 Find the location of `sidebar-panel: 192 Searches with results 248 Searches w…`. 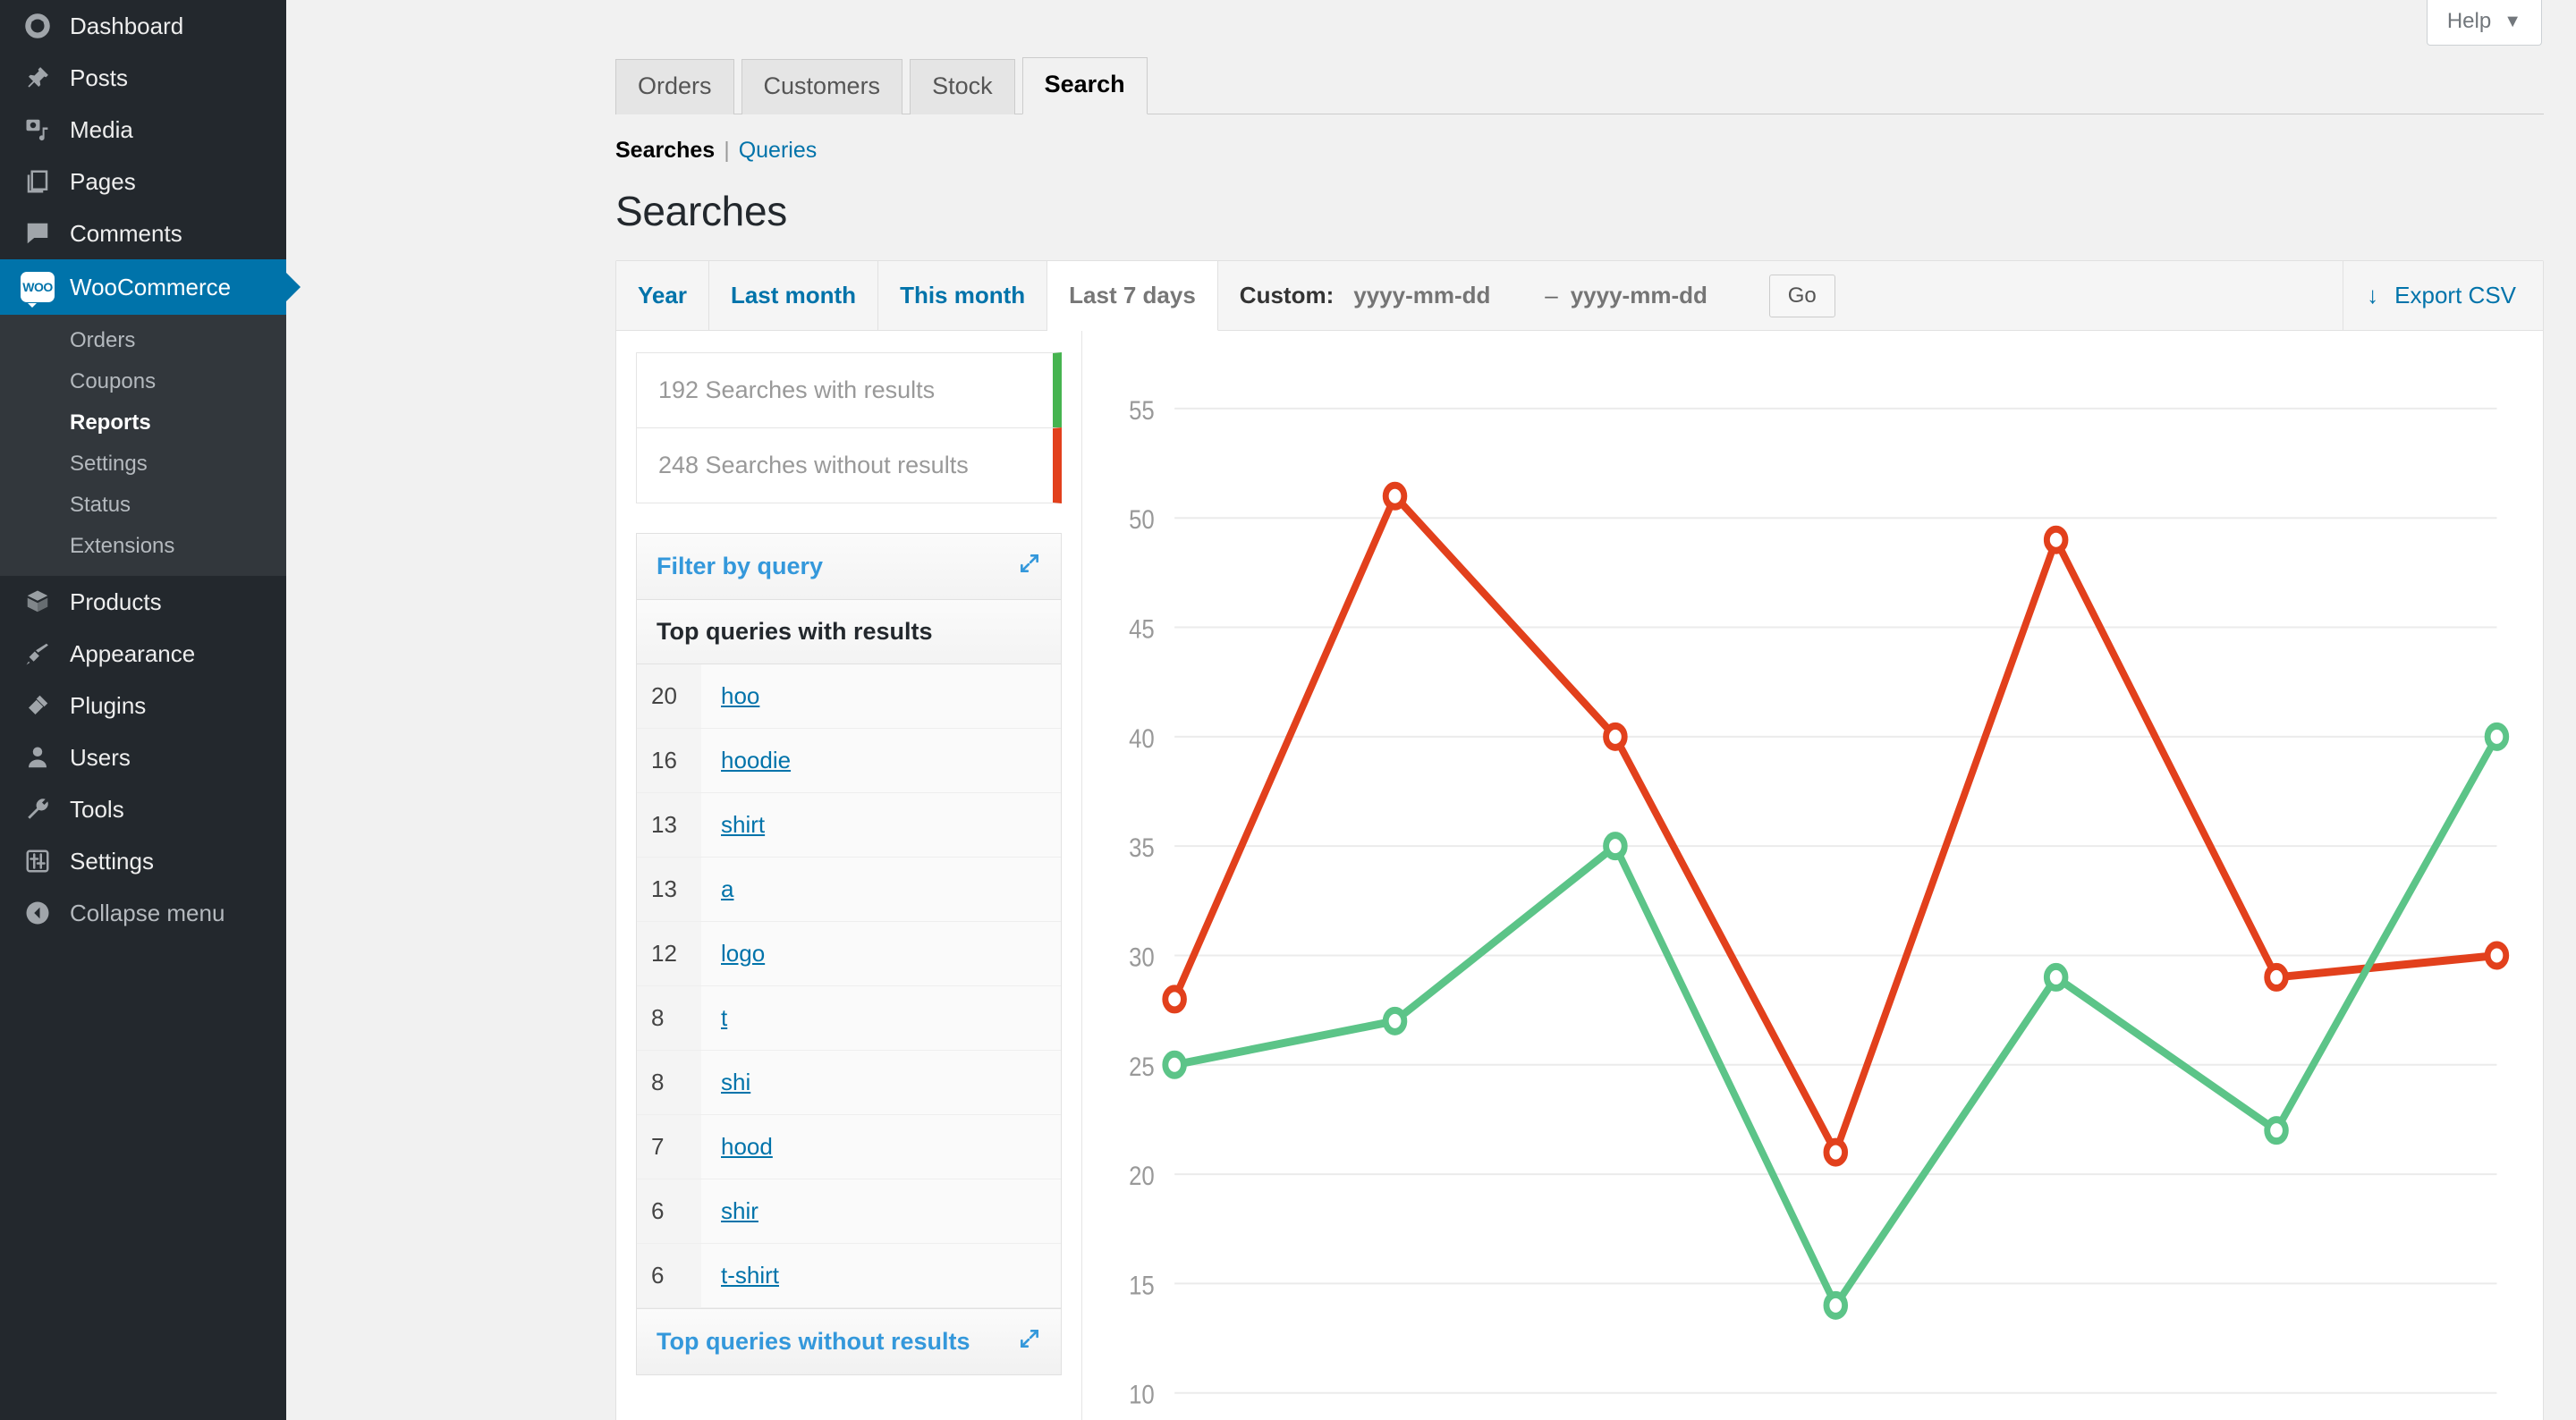

sidebar-panel: 192 Searches with results 248 Searches w… is located at coordinates (848, 875).